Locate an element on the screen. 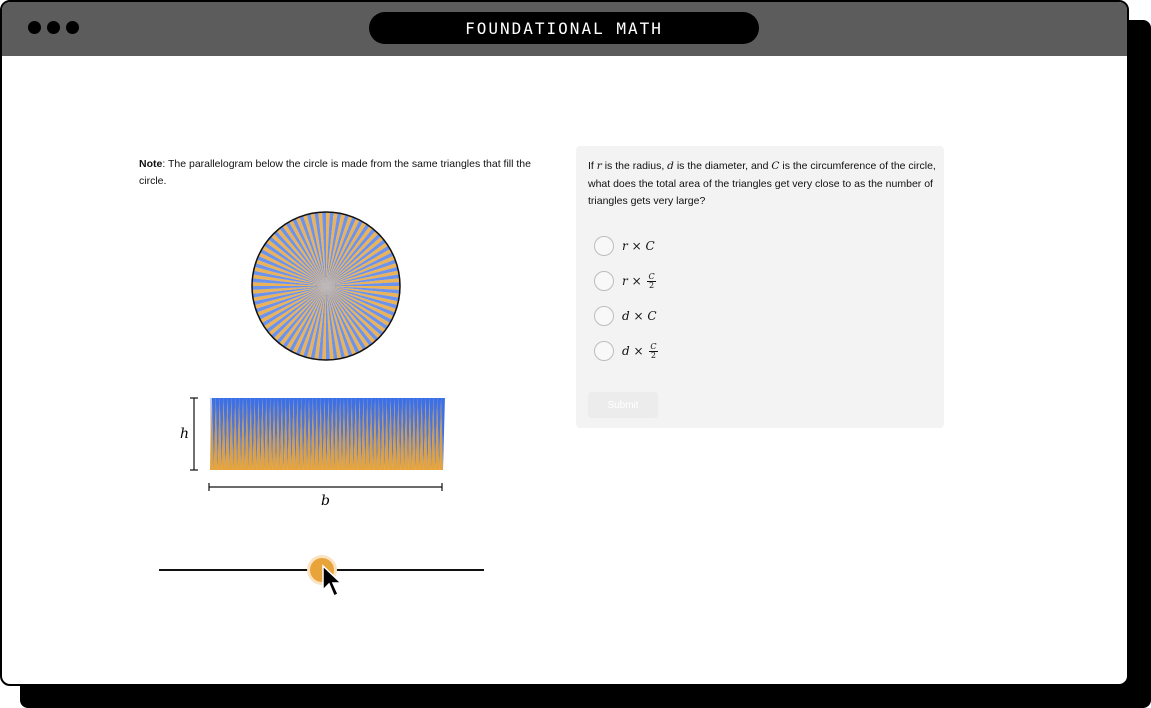 This screenshot has height=708, width=1151. rect-shading is located at coordinates (326, 434).